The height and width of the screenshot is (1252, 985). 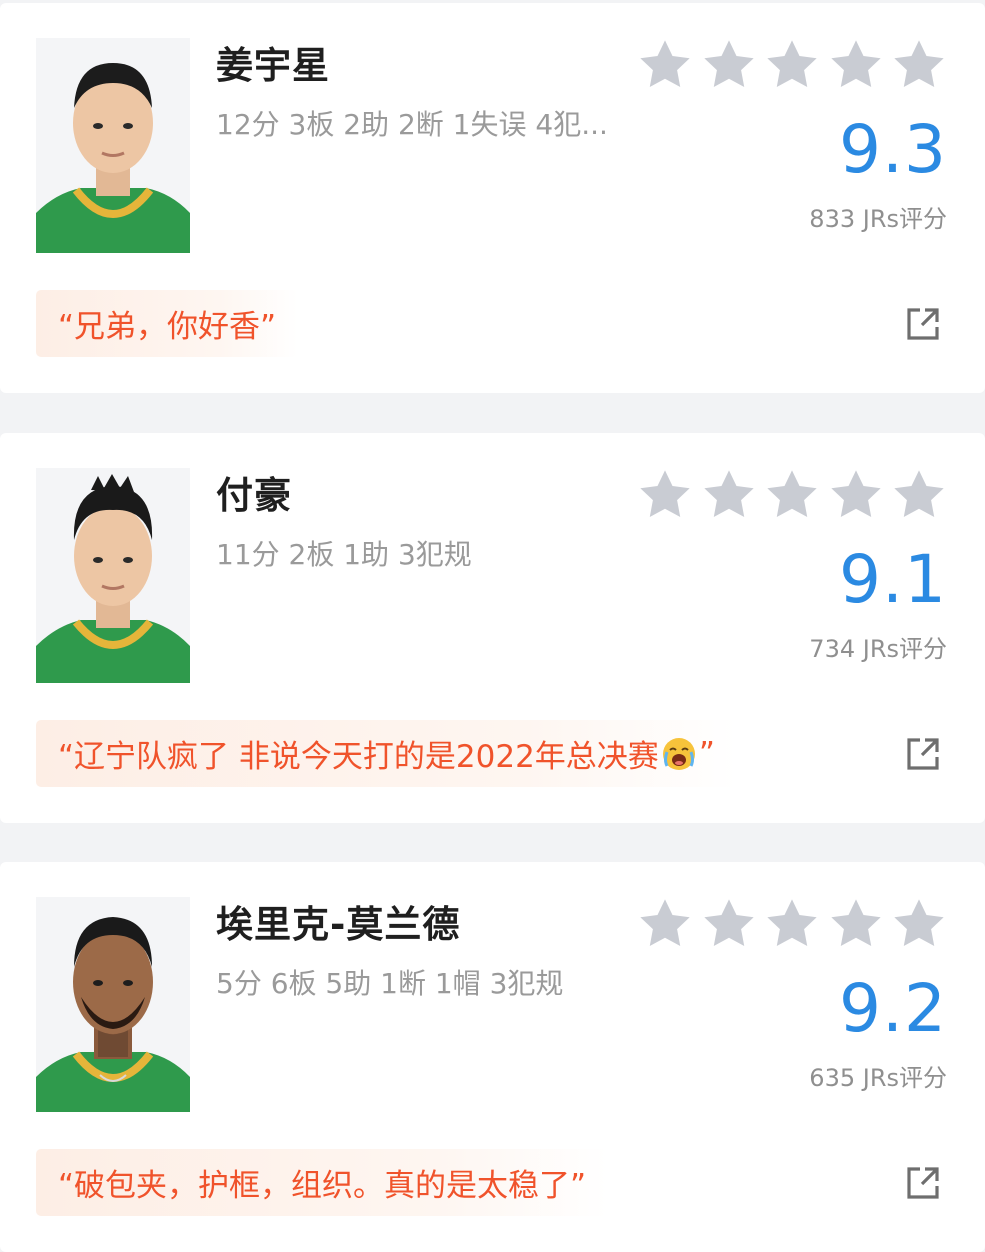 What do you see at coordinates (322, 1186) in the screenshot?
I see `top-comment-text: “破包夹，护框，组织。真的是太稳了”` at bounding box center [322, 1186].